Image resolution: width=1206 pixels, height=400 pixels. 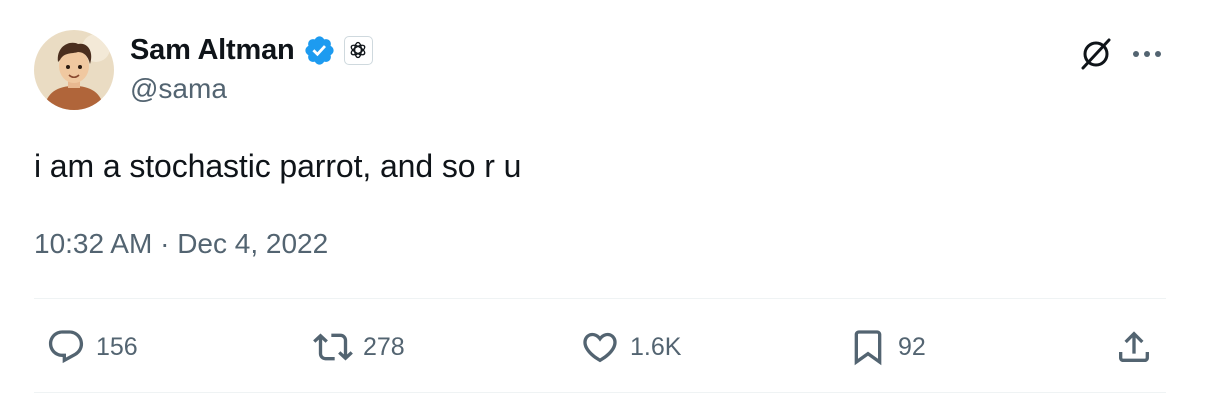 I want to click on avatar-image, so click(x=74, y=70).